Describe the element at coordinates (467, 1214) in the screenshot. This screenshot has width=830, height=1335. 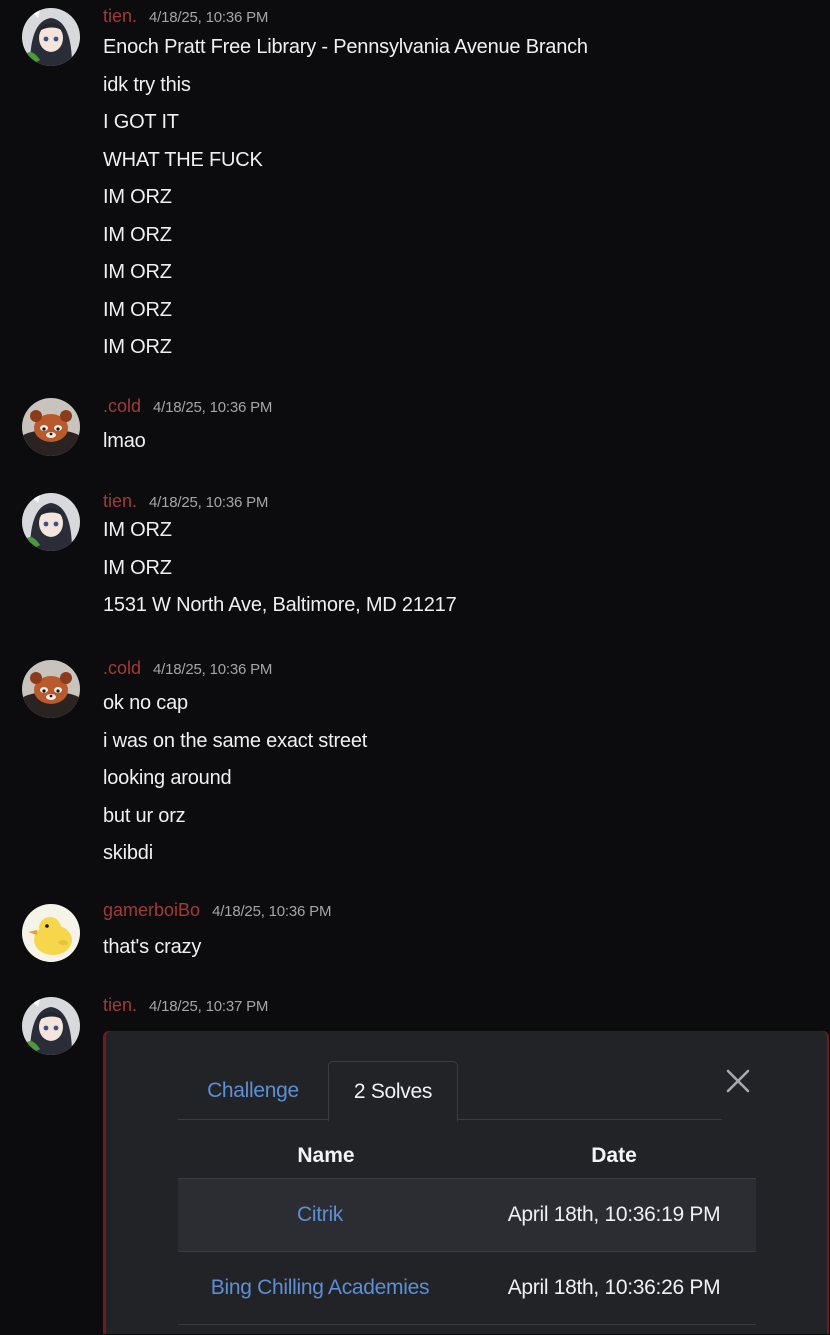
I see `table-row: Citrik April 18th, 10:36:19 PM` at that location.